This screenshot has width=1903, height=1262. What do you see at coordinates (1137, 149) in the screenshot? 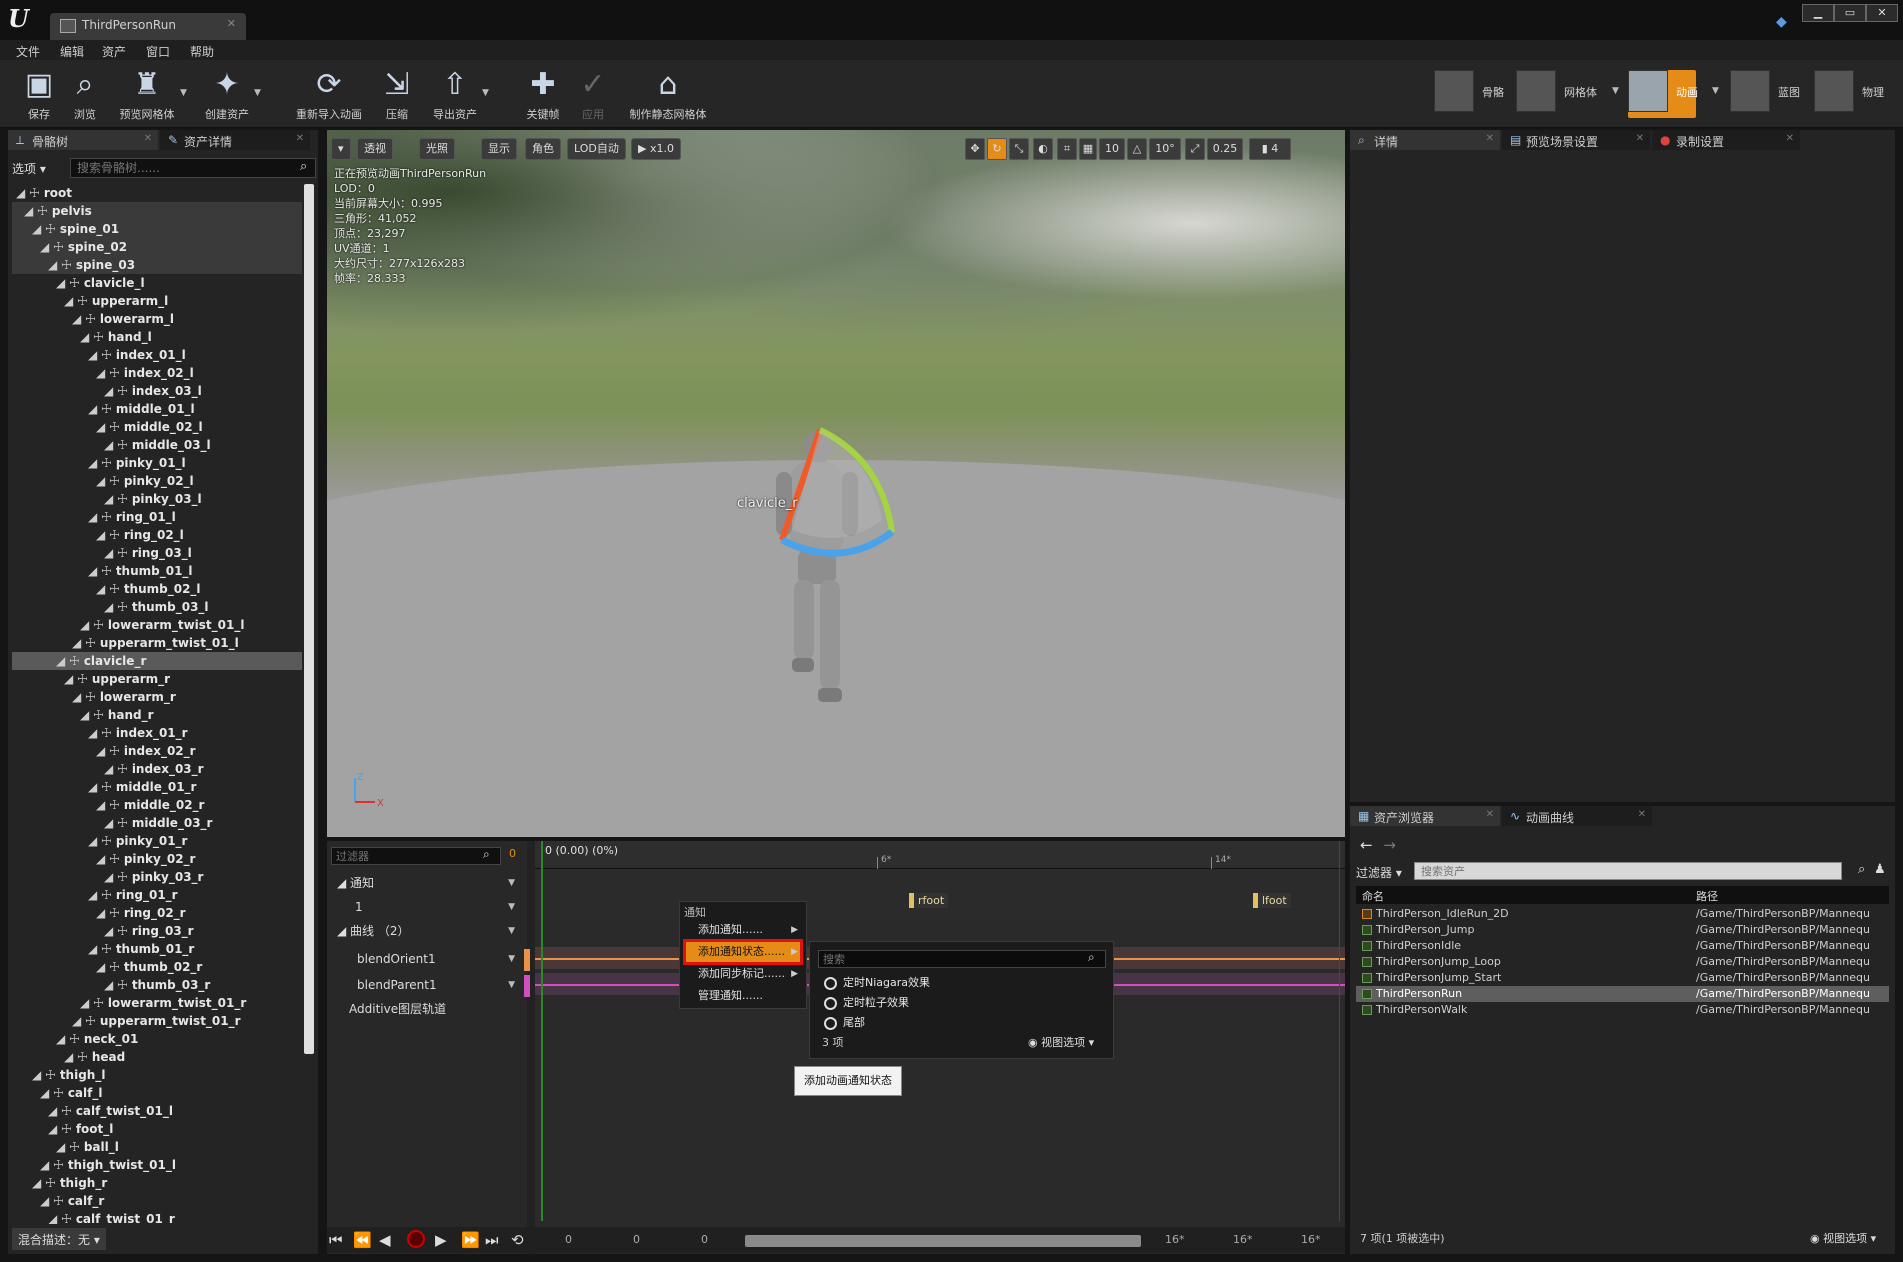
I see `rotate-snap-icon: △` at bounding box center [1137, 149].